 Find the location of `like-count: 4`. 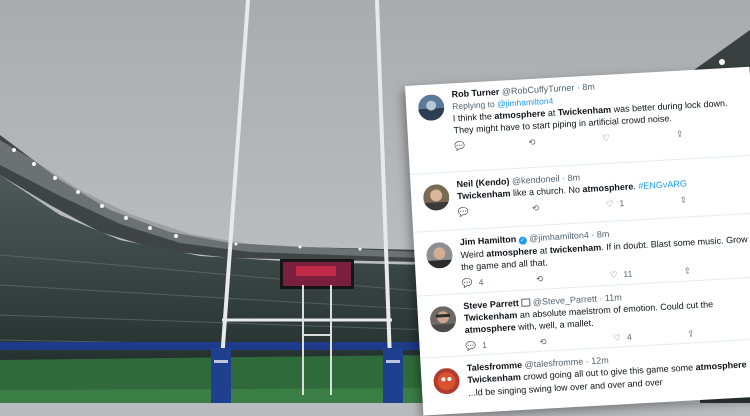

like-count: 4 is located at coordinates (629, 336).